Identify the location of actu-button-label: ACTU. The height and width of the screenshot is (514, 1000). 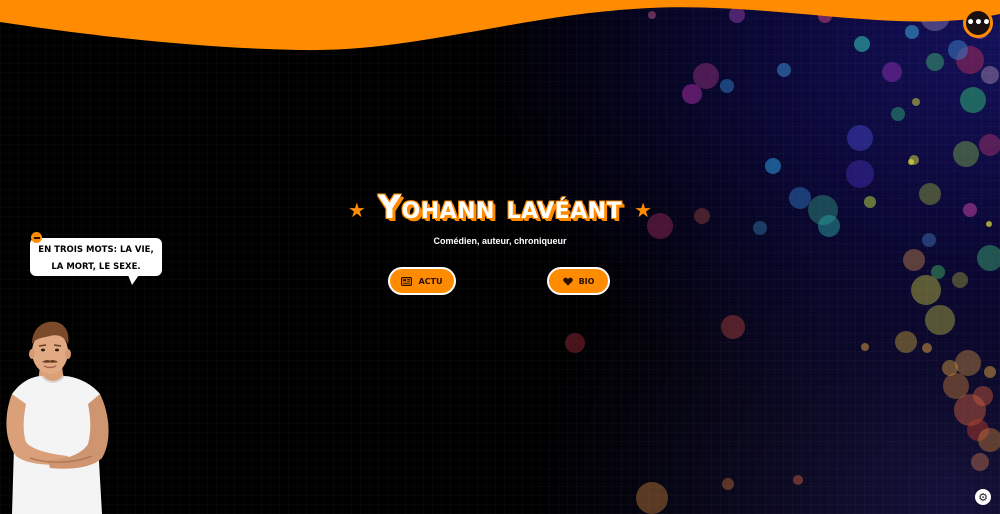
(430, 281).